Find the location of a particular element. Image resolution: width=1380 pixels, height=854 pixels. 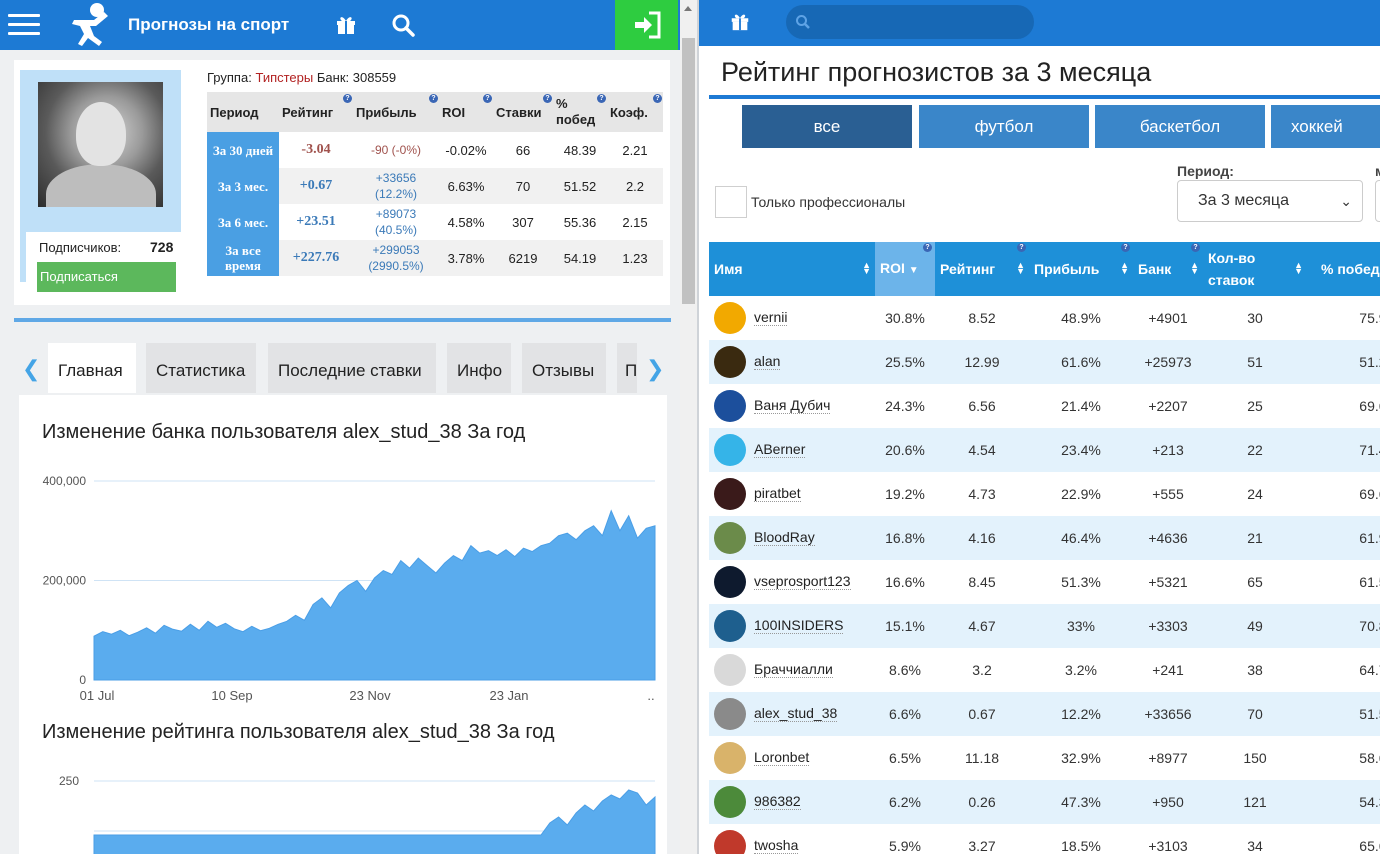

rating-area-series is located at coordinates (374, 821).